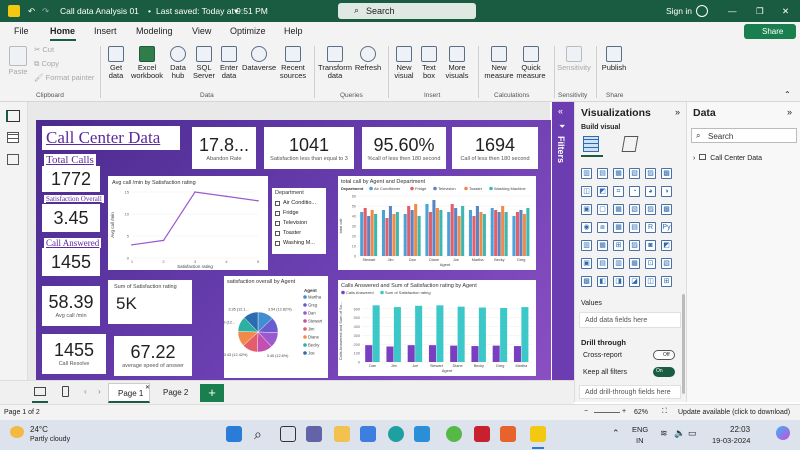 Image resolution: width=800 pixels, height=450 pixels. I want to click on fit-page-icon: ⛶, so click(664, 412).